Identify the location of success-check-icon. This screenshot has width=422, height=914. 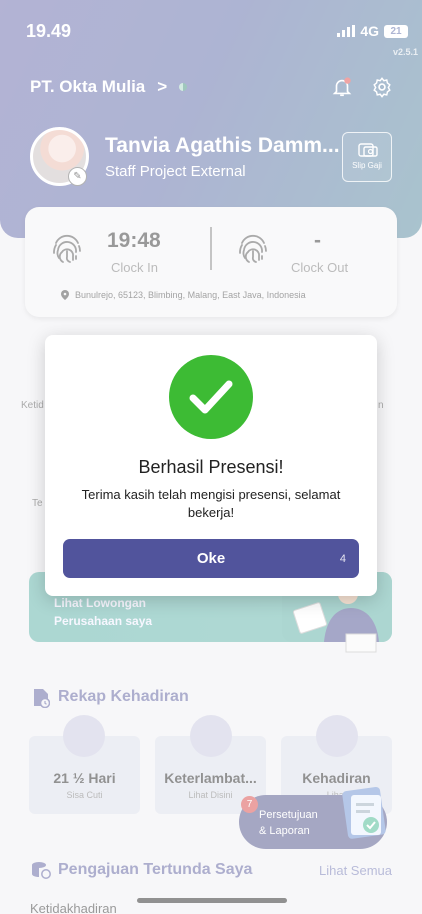
(211, 397).